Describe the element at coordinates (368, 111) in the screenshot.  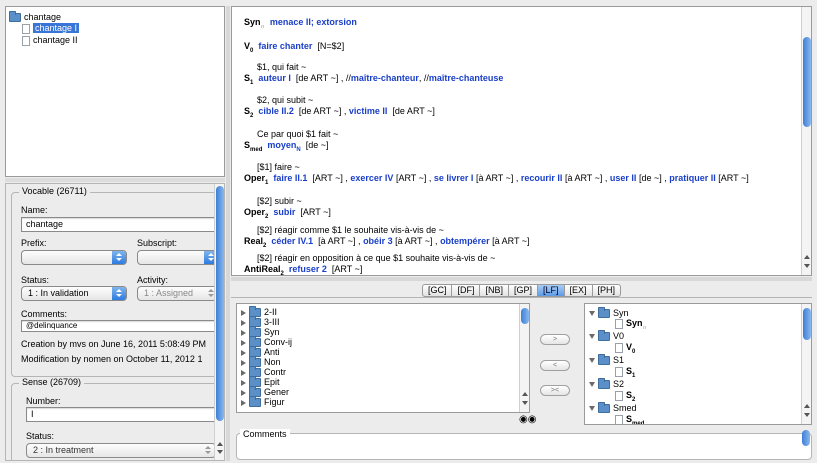
I see `lf-value-link: victime II` at that location.